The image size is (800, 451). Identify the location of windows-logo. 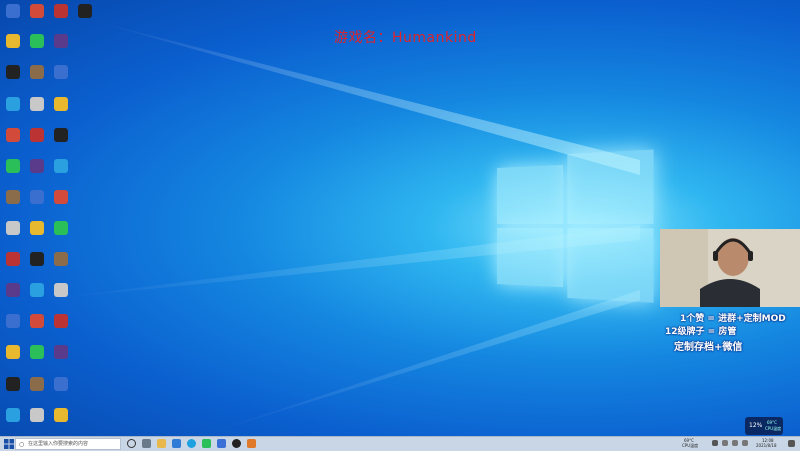
(575, 226).